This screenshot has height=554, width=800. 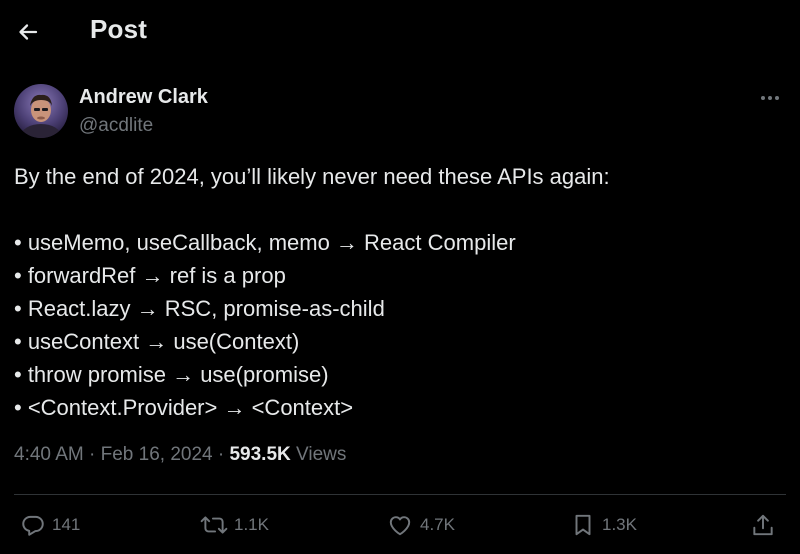 I want to click on post-line: • forwardRef → ref is a prop, so click(x=150, y=275).